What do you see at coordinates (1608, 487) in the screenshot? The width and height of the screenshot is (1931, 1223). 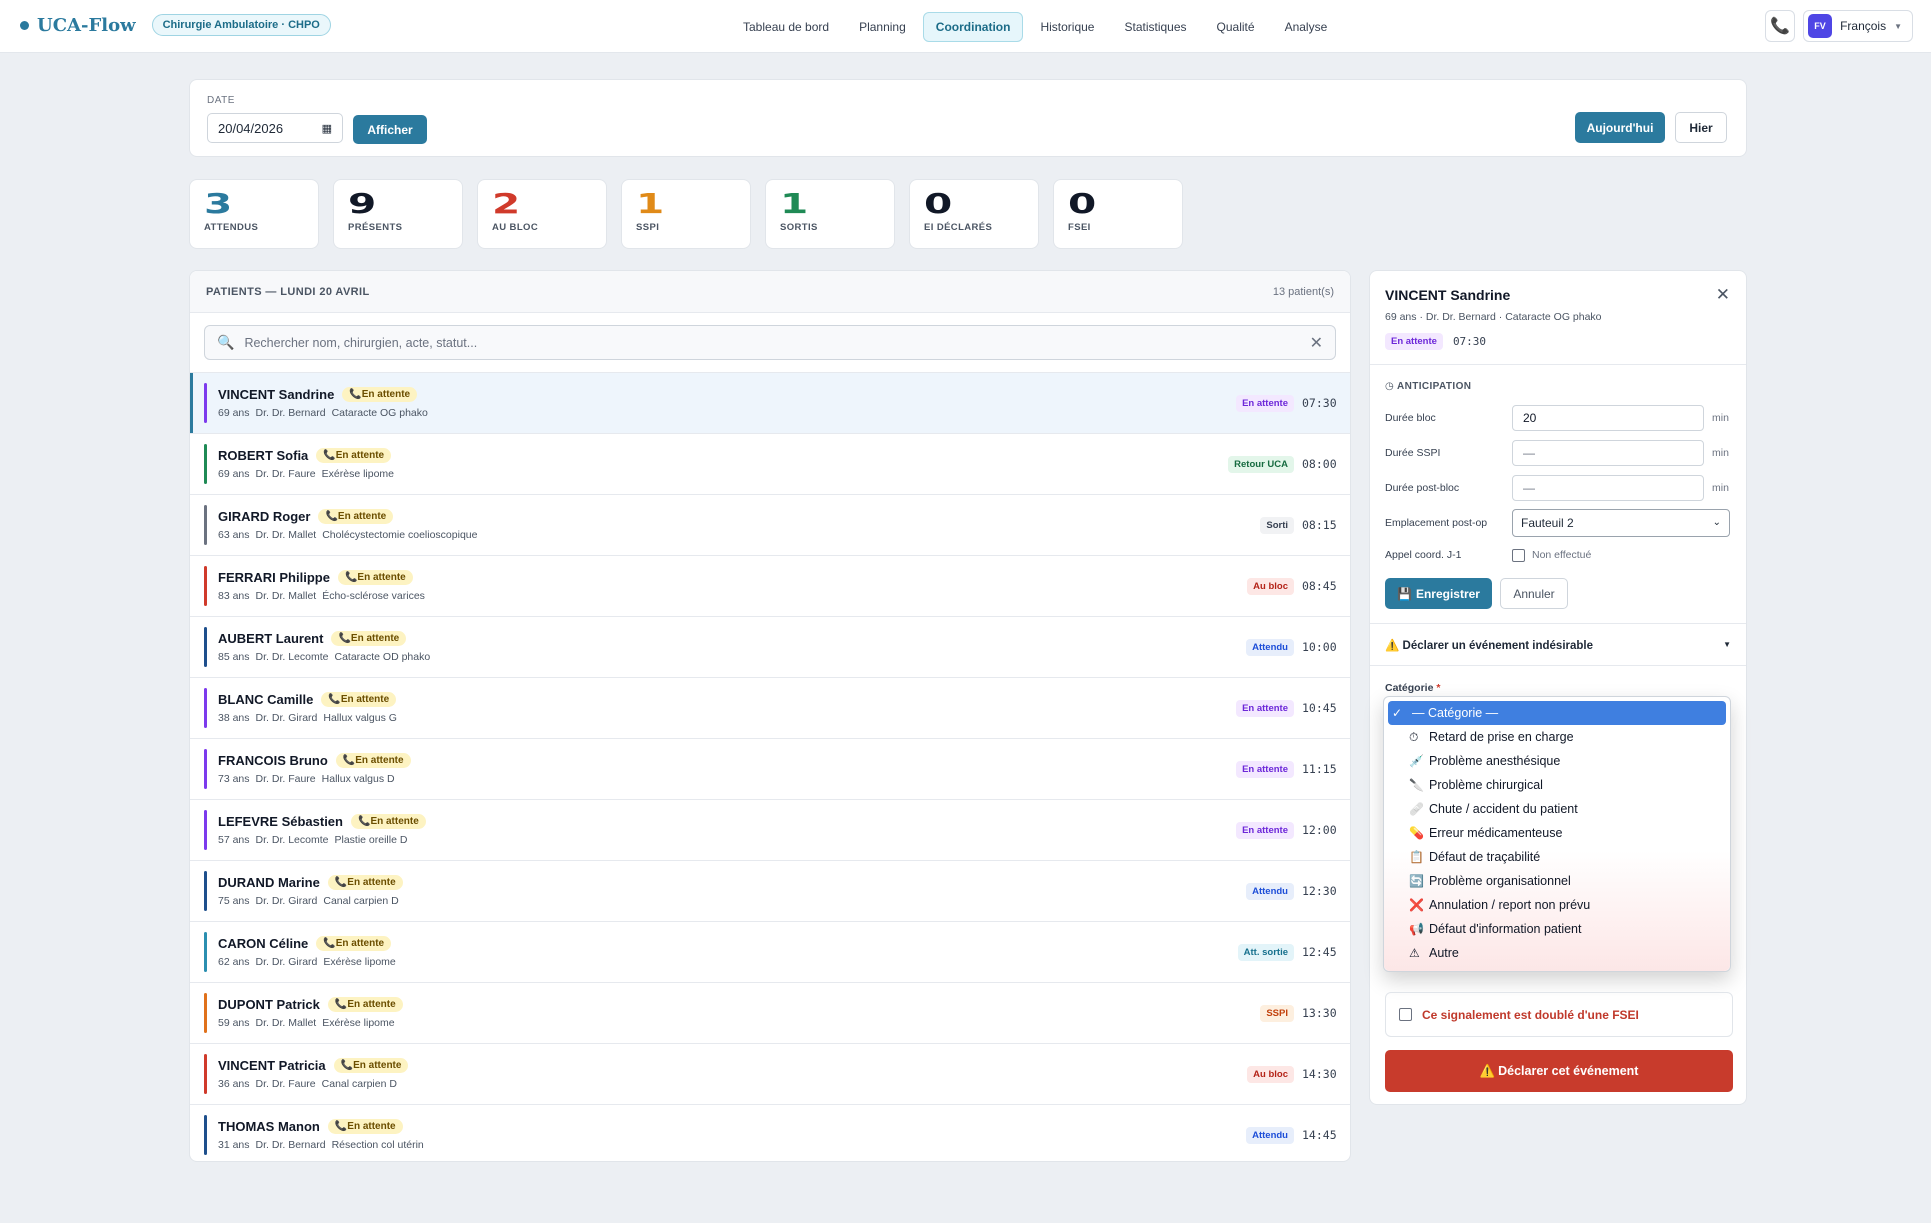 I see `post-duration-input: —` at bounding box center [1608, 487].